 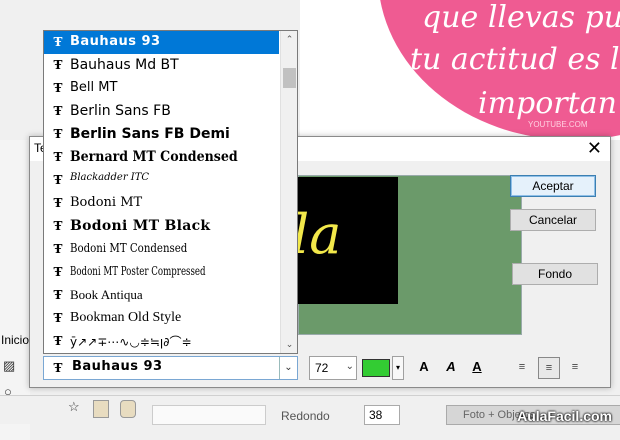 What do you see at coordinates (322, 368) in the screenshot?
I see `font-size-value: 72` at bounding box center [322, 368].